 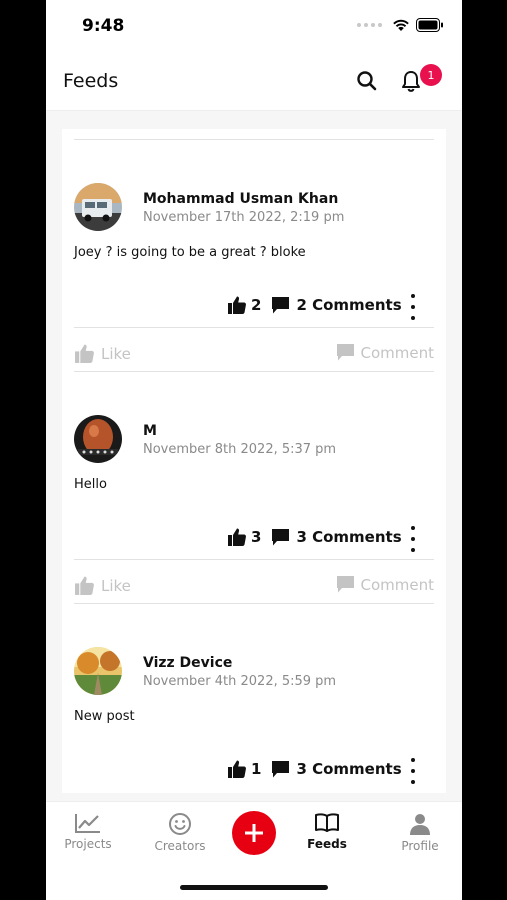 What do you see at coordinates (240, 681) in the screenshot?
I see `post-date: November 4th 2022, 5:59 pm` at bounding box center [240, 681].